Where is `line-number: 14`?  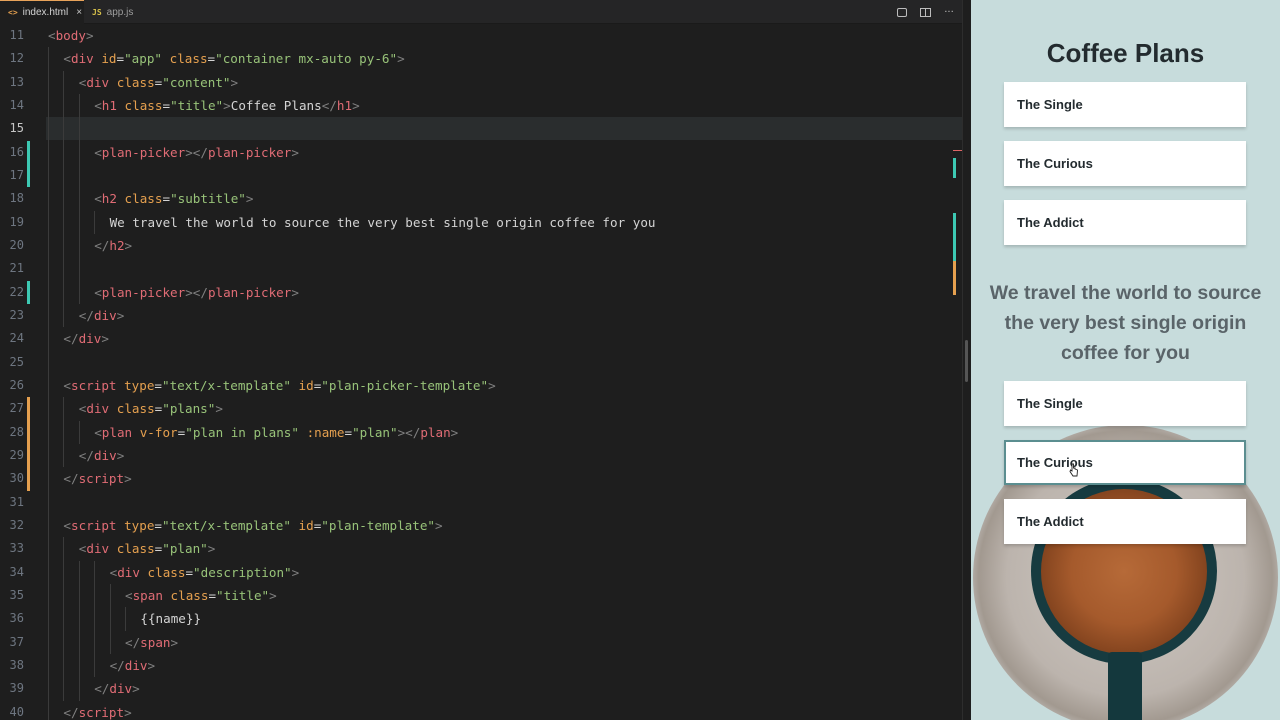 line-number: 14 is located at coordinates (16, 104).